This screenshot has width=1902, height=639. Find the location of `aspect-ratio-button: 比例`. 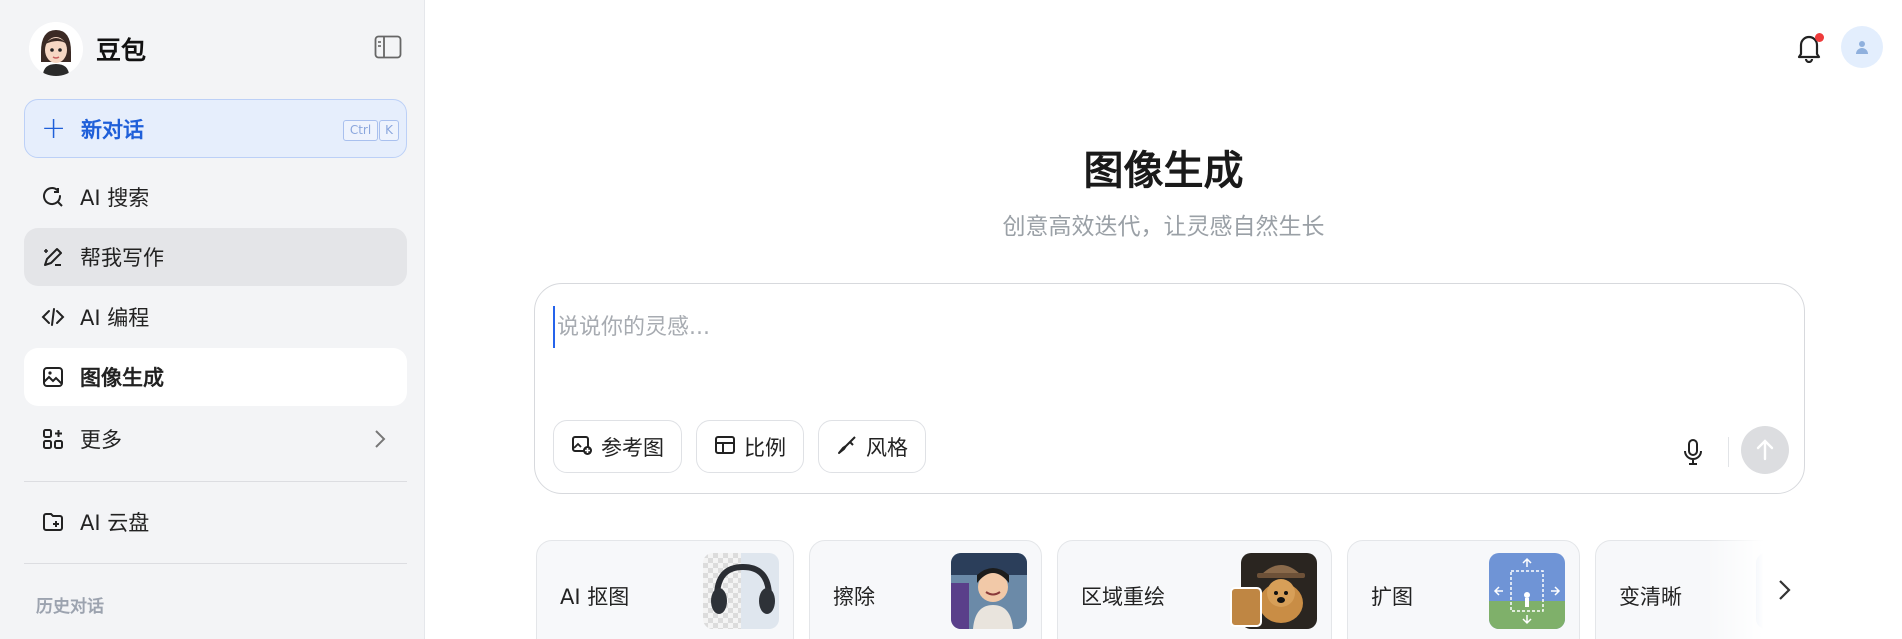

aspect-ratio-button: 比例 is located at coordinates (750, 446).